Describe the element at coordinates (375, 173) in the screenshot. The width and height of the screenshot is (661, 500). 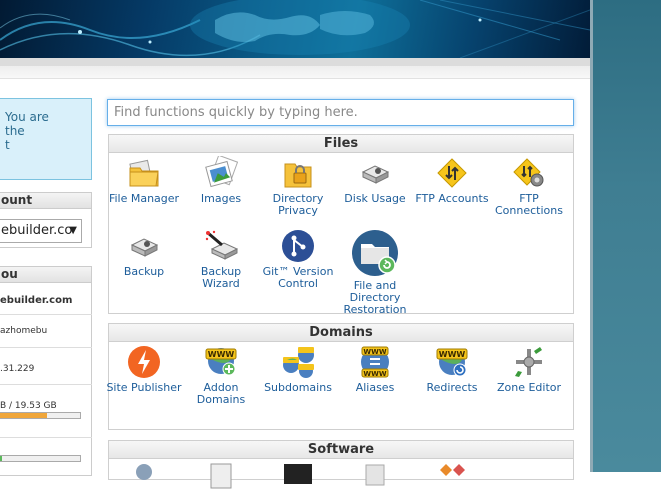
I see `disk-usage-icon` at that location.